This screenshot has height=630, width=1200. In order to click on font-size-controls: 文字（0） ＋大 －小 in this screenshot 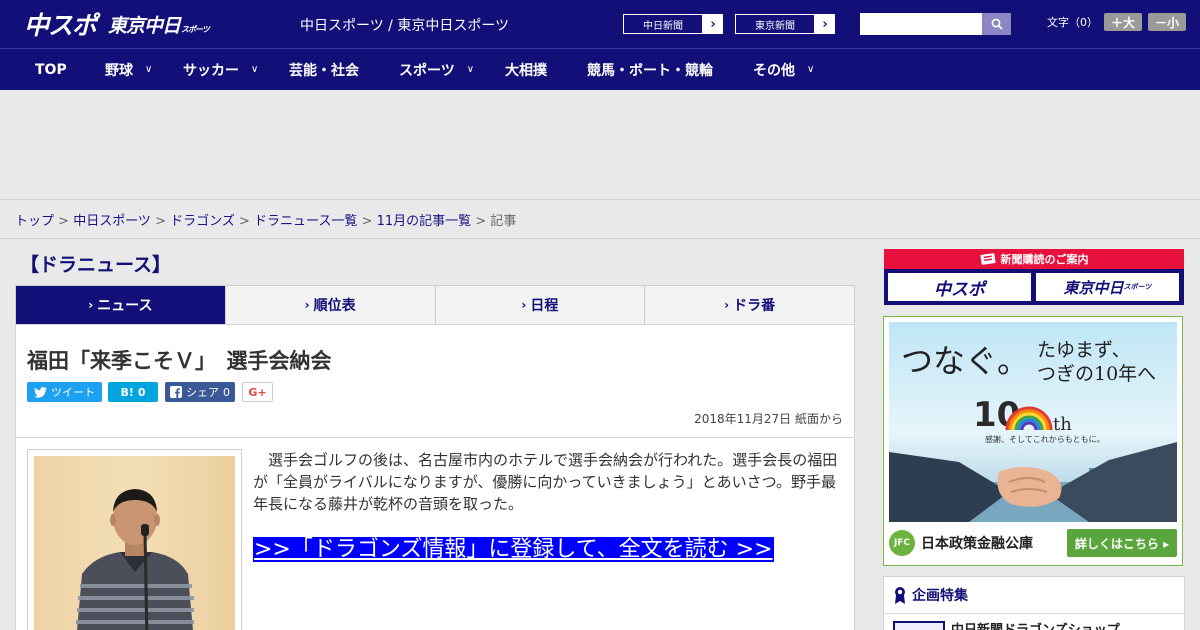, I will do `click(1116, 22)`.